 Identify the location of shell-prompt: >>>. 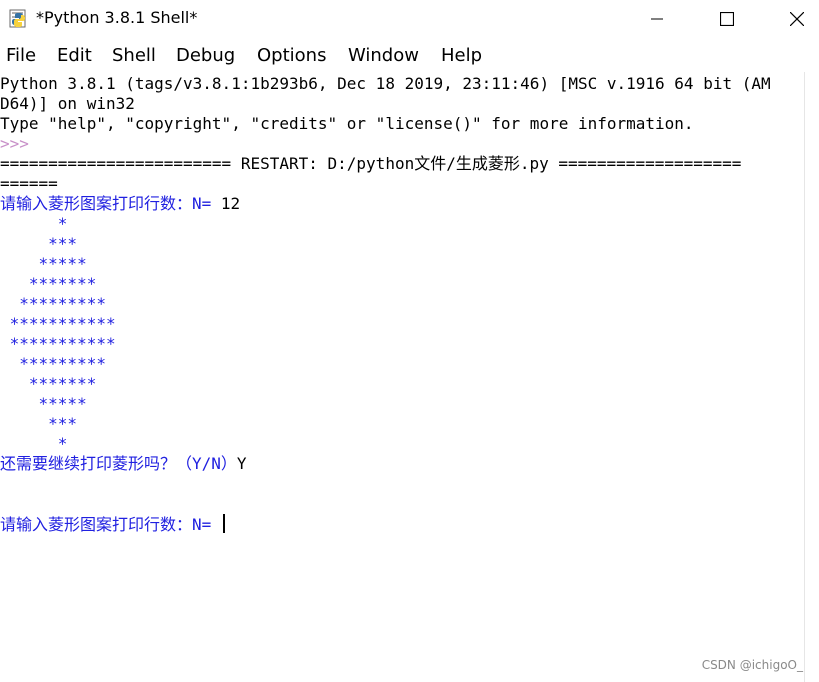
(19, 143).